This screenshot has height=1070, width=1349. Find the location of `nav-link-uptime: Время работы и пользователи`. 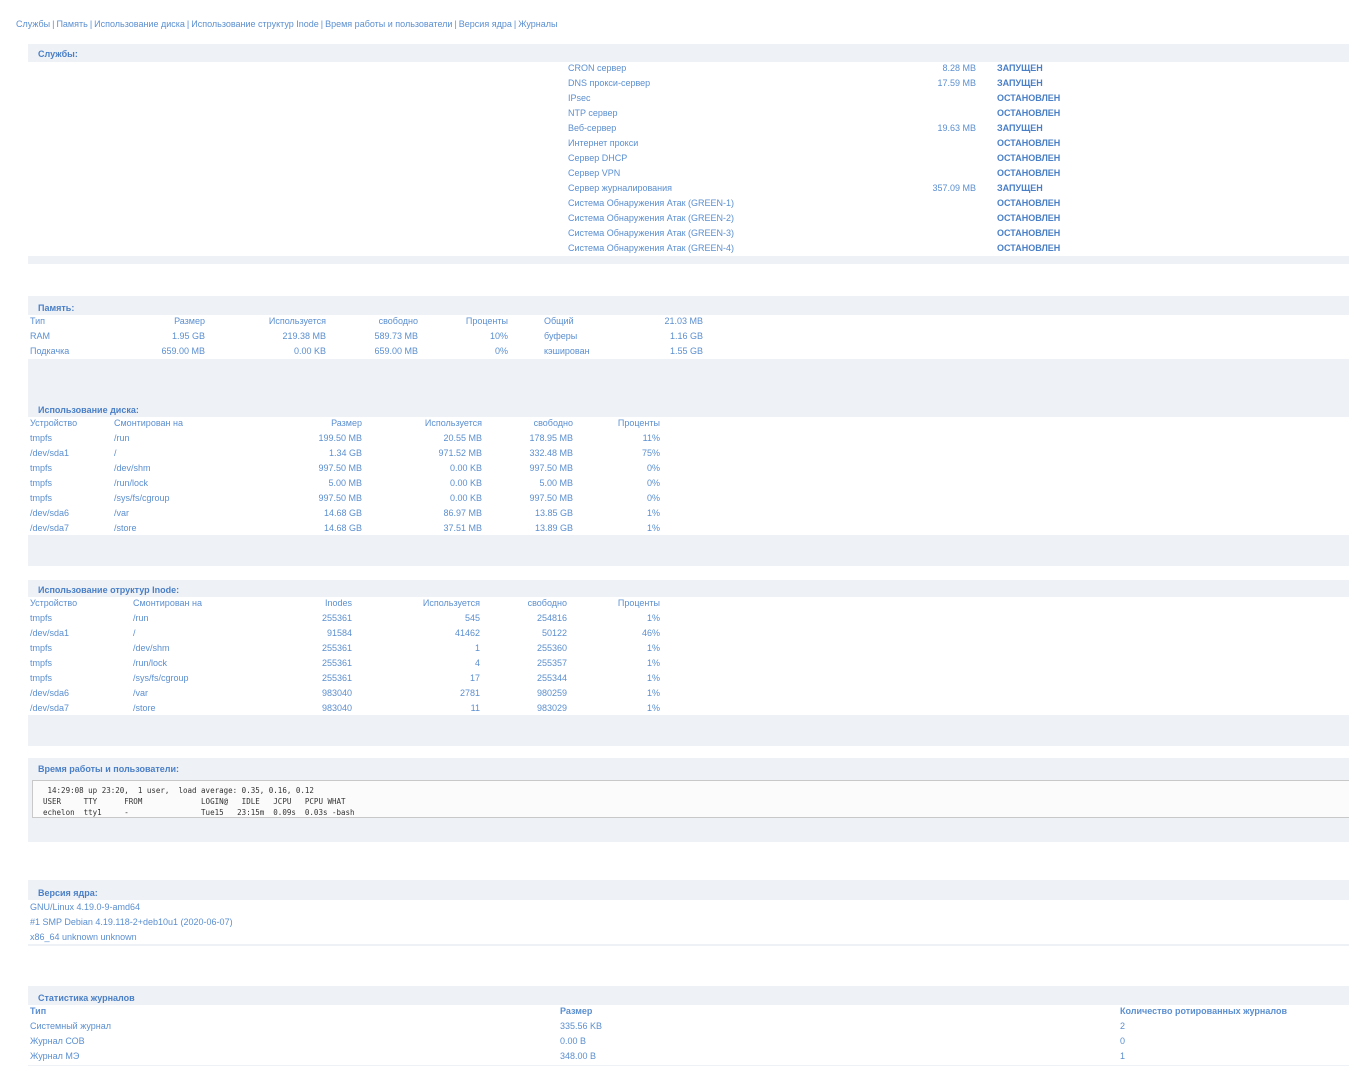

nav-link-uptime: Время работы и пользователи is located at coordinates (388, 24).